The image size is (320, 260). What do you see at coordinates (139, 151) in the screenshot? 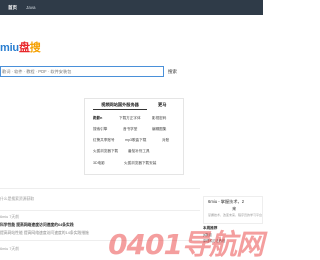
I see `panel-link: 番茄补剂工具` at bounding box center [139, 151].